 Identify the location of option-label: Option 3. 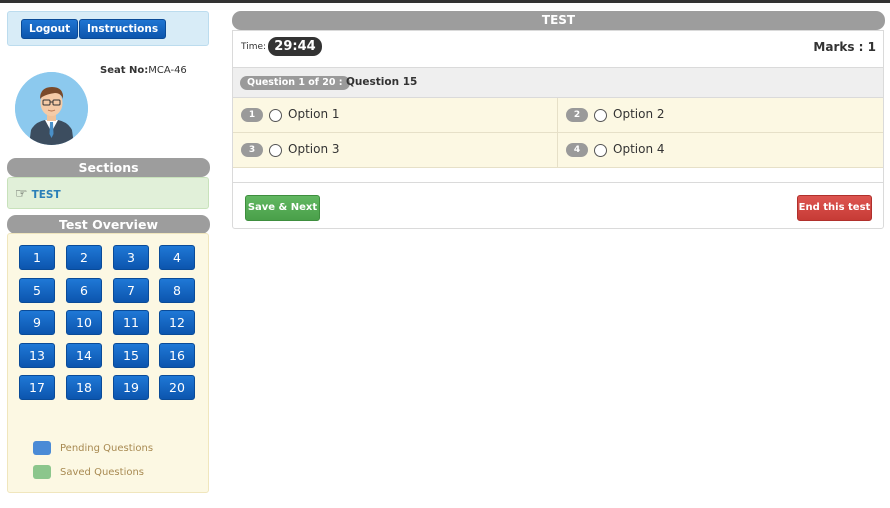
(314, 149).